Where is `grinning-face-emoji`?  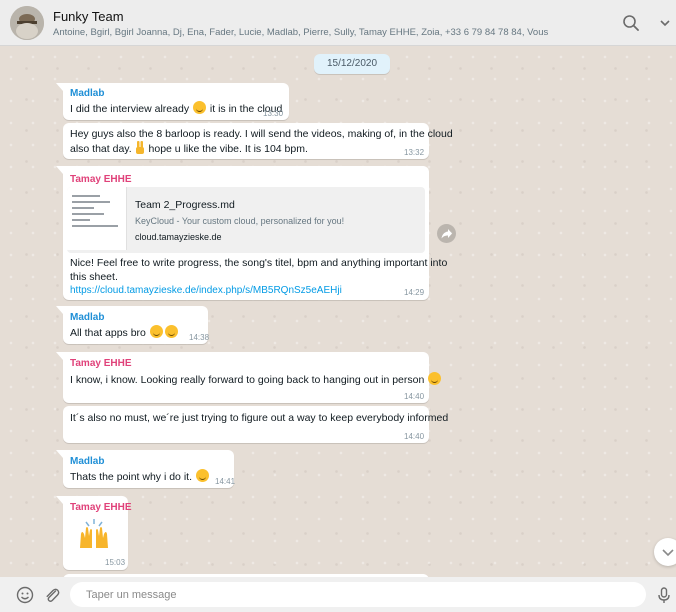 grinning-face-emoji is located at coordinates (199, 107).